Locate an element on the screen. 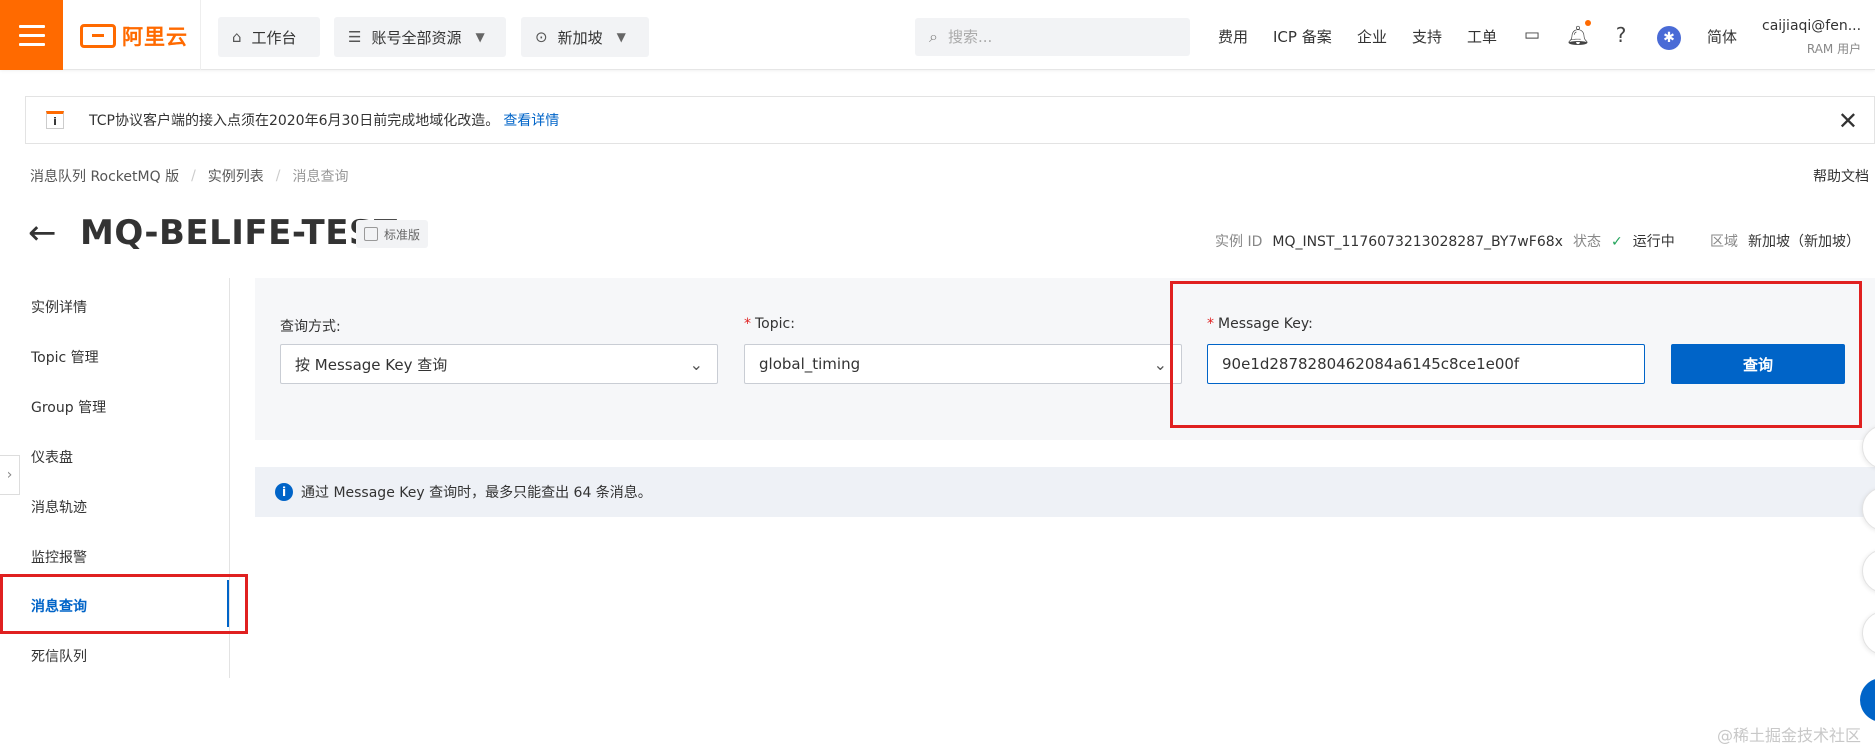 This screenshot has height=750, width=1875. aliyun-logo: 阿里云 is located at coordinates (134, 36).